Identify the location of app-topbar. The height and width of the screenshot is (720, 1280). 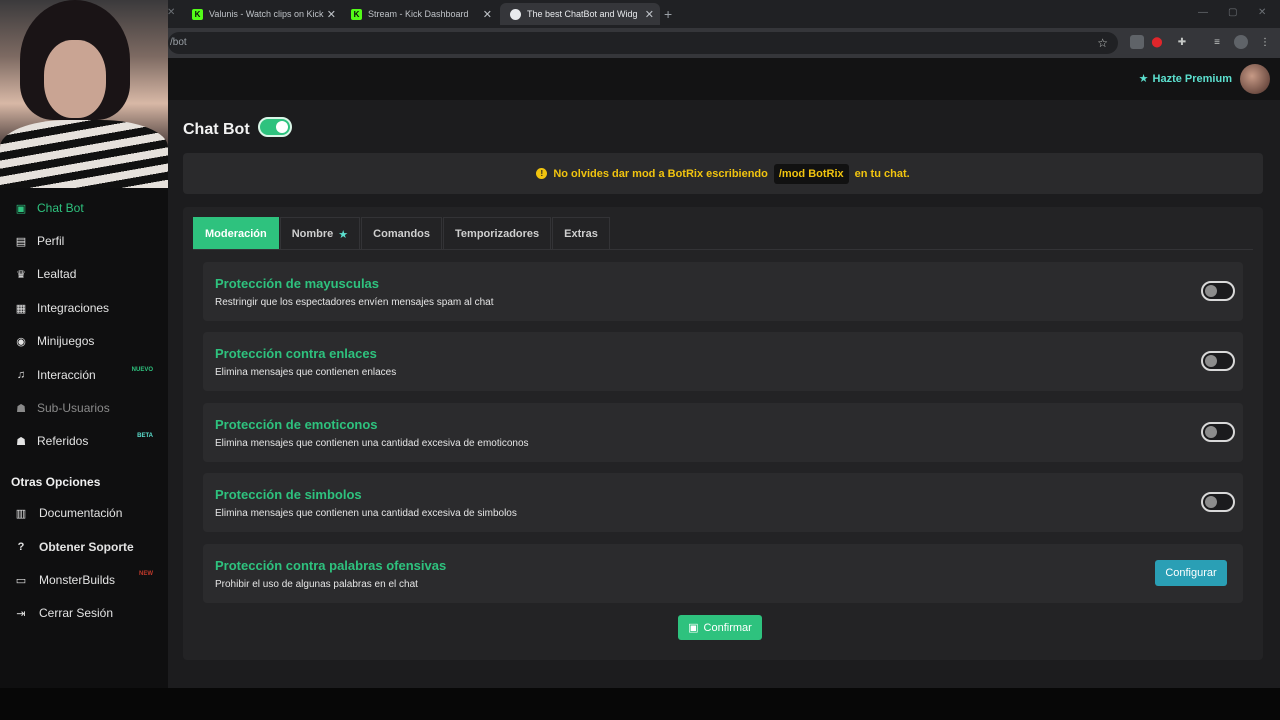
(640, 79).